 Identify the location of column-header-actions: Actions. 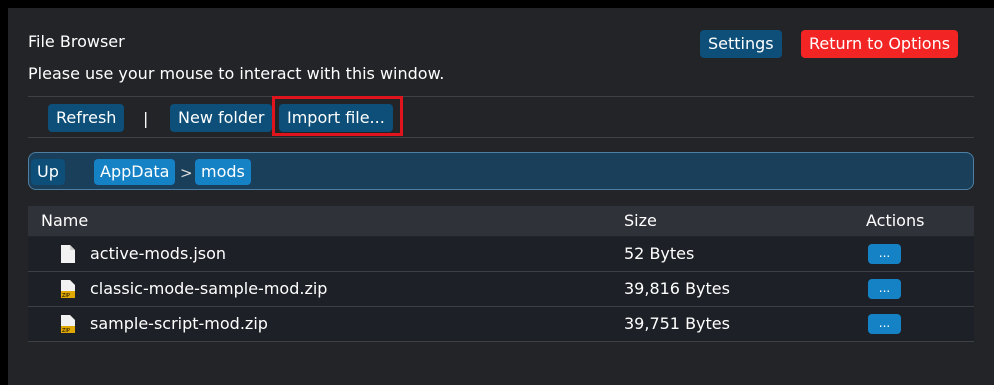
(895, 220).